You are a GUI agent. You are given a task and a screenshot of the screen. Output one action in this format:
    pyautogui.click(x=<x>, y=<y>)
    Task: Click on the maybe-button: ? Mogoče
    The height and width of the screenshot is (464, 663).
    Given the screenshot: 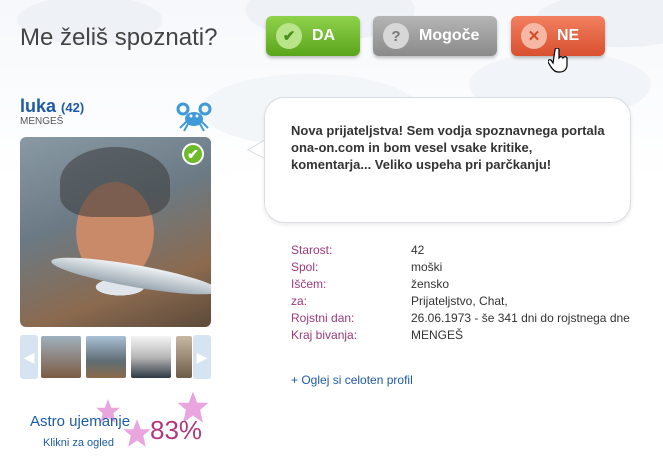 What is the action you would take?
    pyautogui.click(x=435, y=36)
    